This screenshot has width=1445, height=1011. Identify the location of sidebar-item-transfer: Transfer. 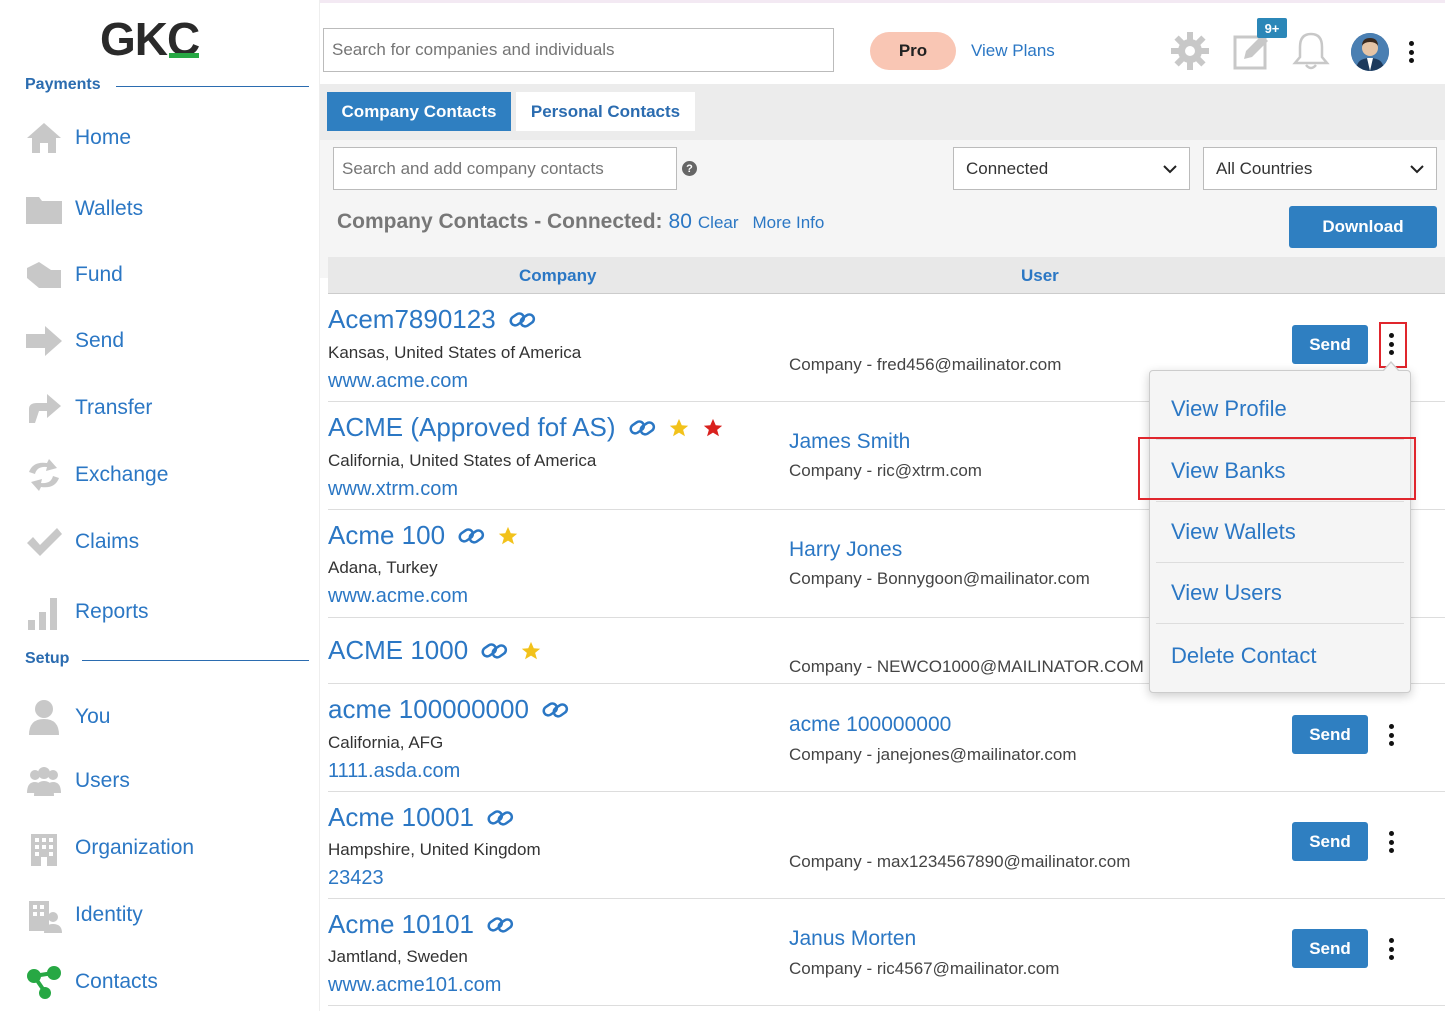
(88, 408).